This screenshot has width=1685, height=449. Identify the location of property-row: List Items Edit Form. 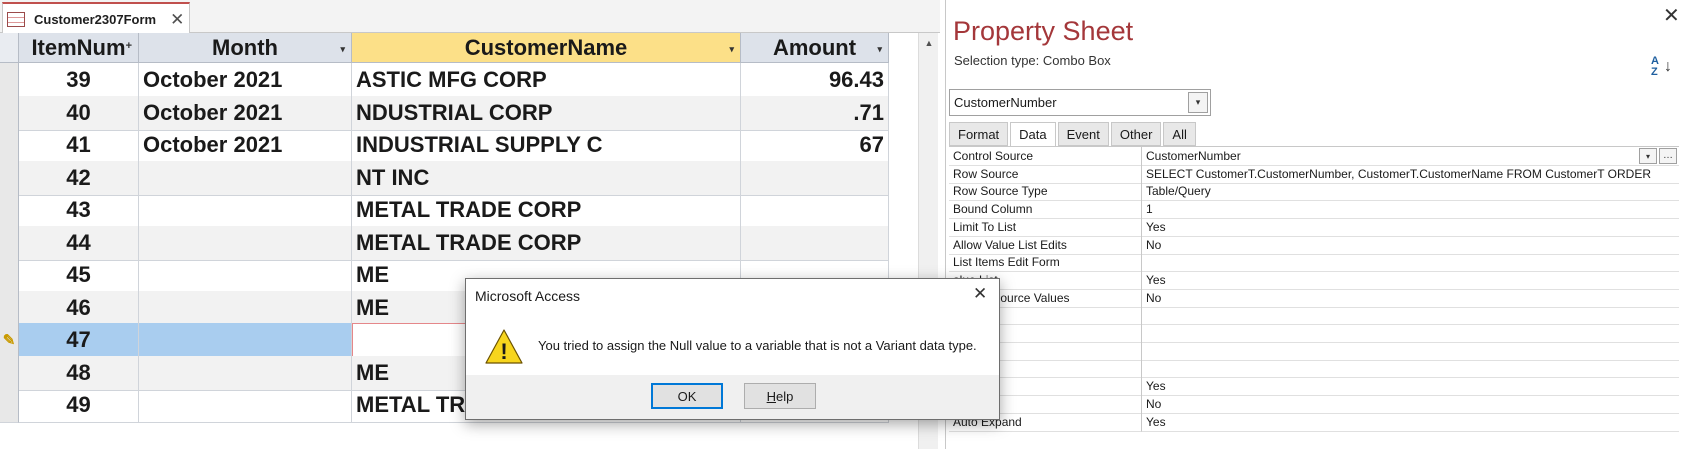
(1314, 263).